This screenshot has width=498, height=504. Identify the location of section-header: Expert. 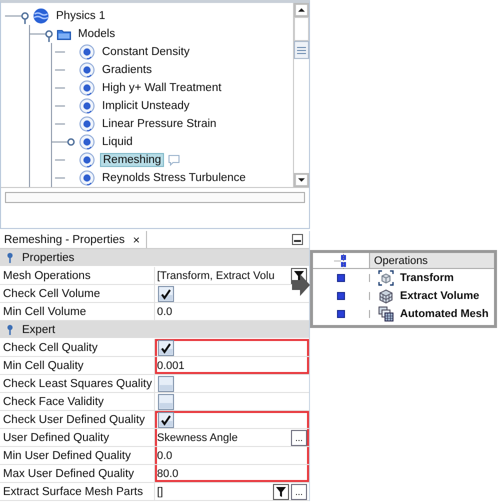
(154, 330).